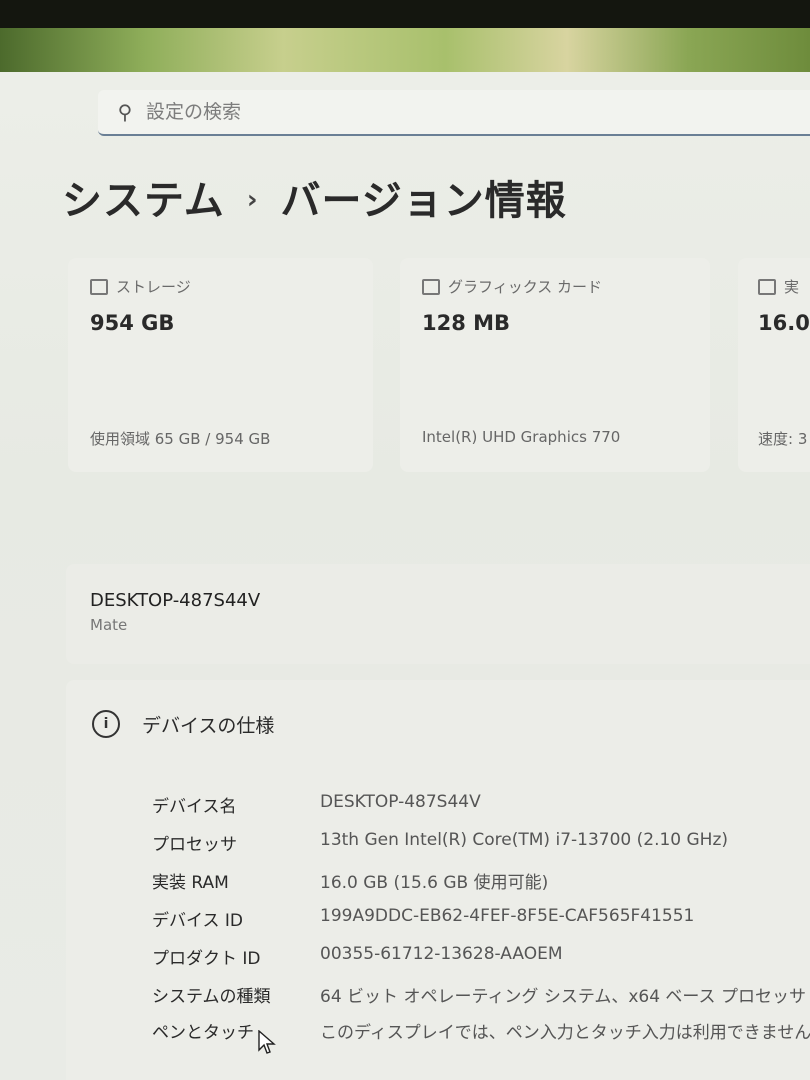 The image size is (810, 1080). I want to click on page-title: システム › バージョン情報, so click(314, 197).